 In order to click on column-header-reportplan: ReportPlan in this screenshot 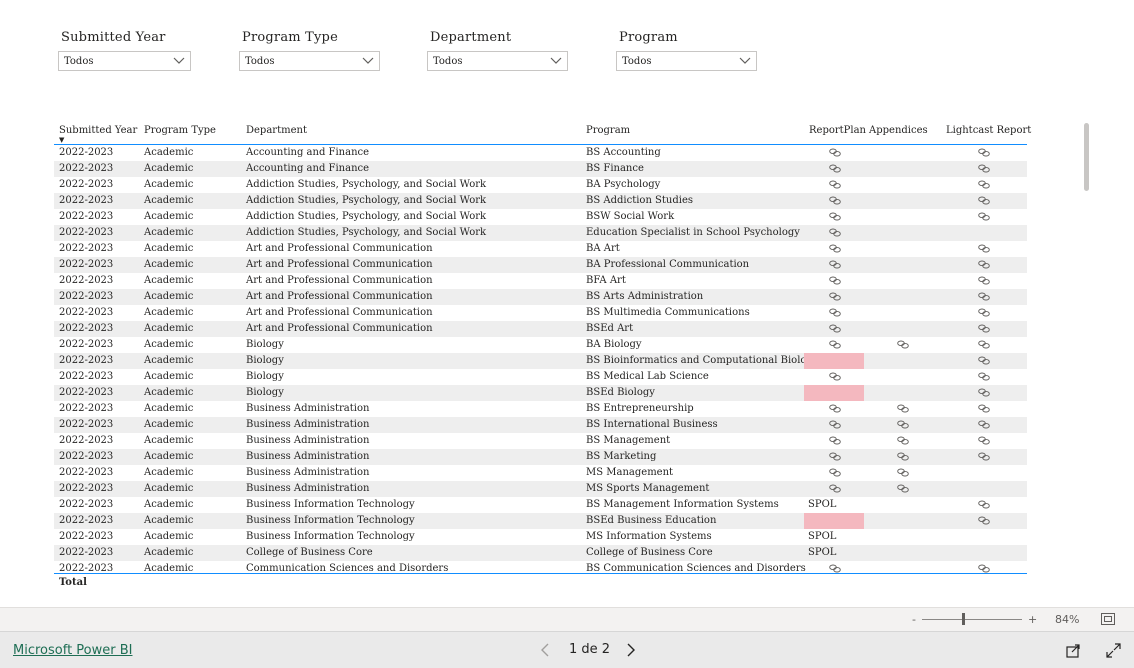, I will do `click(837, 130)`.